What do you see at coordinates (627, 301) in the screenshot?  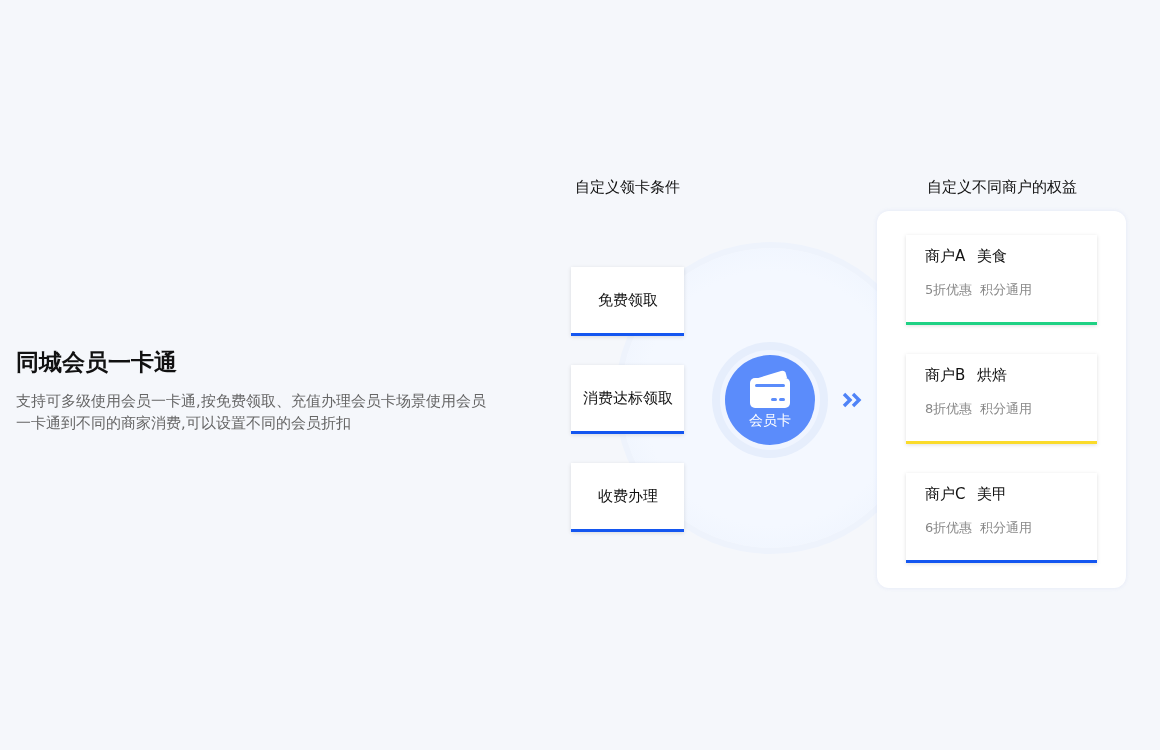 I see `condition-card: 免费领取` at bounding box center [627, 301].